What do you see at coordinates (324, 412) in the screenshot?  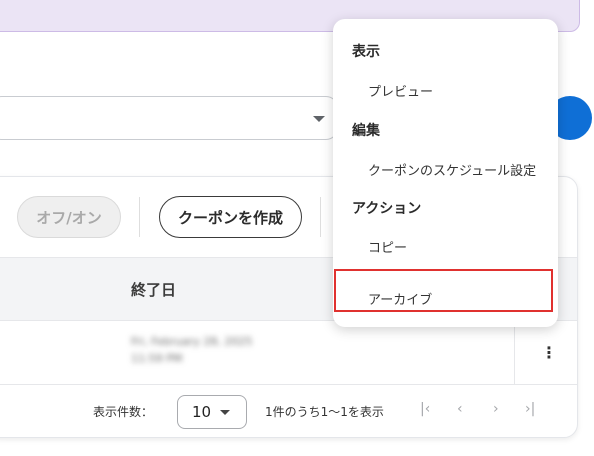 I see `pagination-range-text: 1件のうち1〜1を表示` at bounding box center [324, 412].